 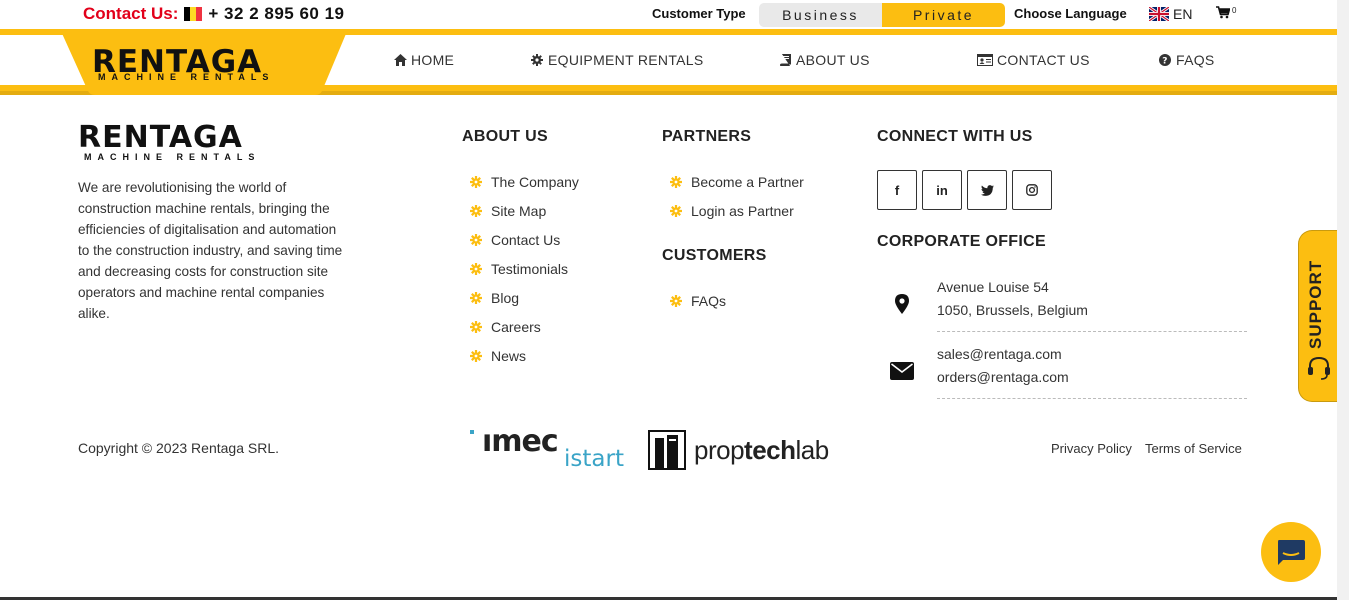 What do you see at coordinates (505, 297) in the screenshot?
I see `footer-link-label: Blog` at bounding box center [505, 297].